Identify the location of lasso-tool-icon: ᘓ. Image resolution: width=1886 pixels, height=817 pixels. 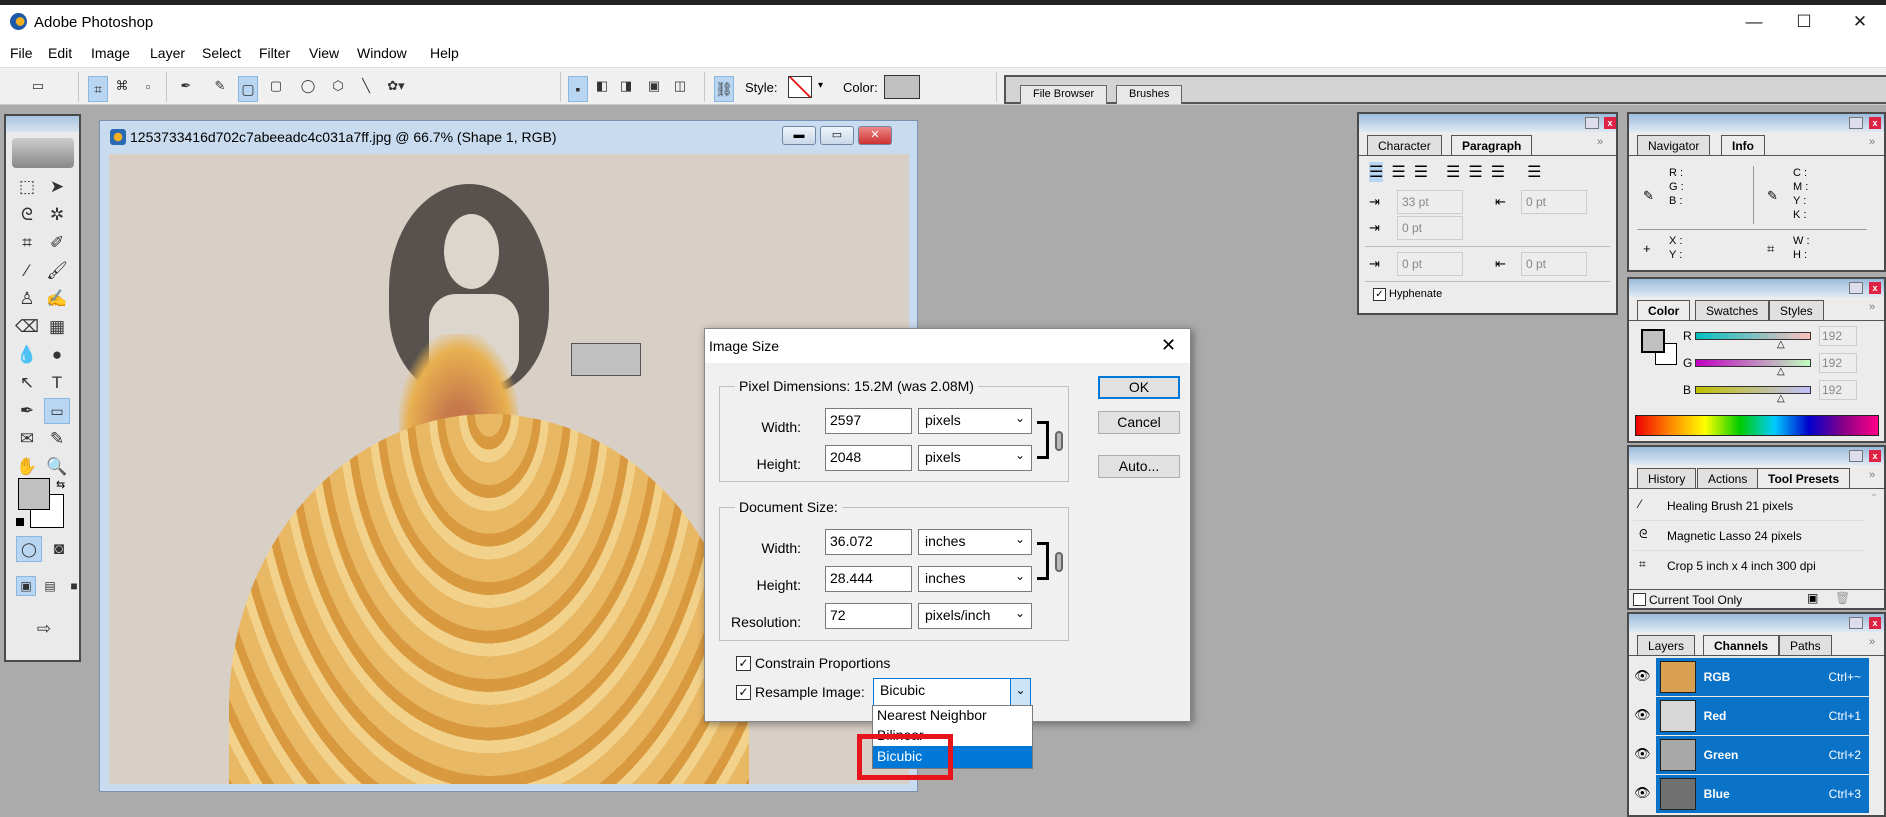
(27, 215).